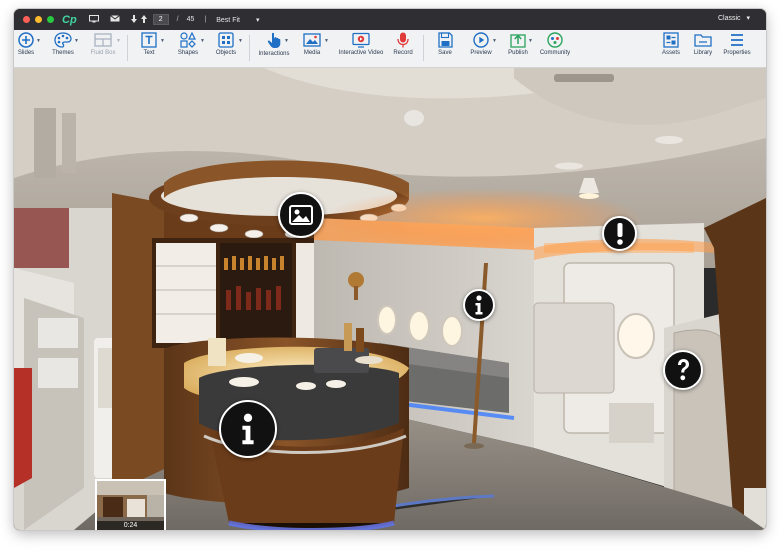 The height and width of the screenshot is (552, 781). What do you see at coordinates (274, 40) in the screenshot?
I see `hand-pointer-icon` at bounding box center [274, 40].